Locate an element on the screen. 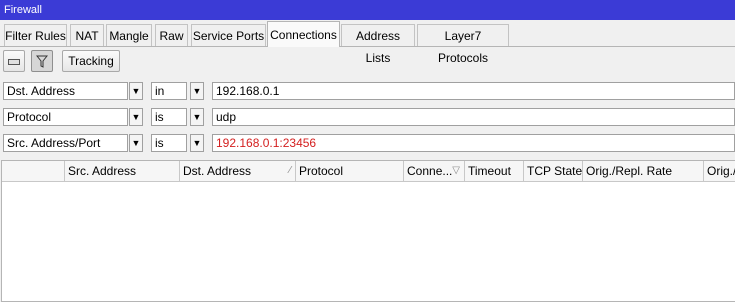  tab-nat: NAT is located at coordinates (87, 35).